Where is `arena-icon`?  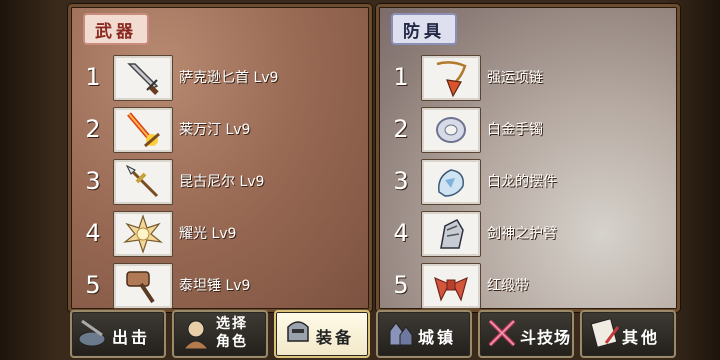 arena-icon is located at coordinates (502, 333).